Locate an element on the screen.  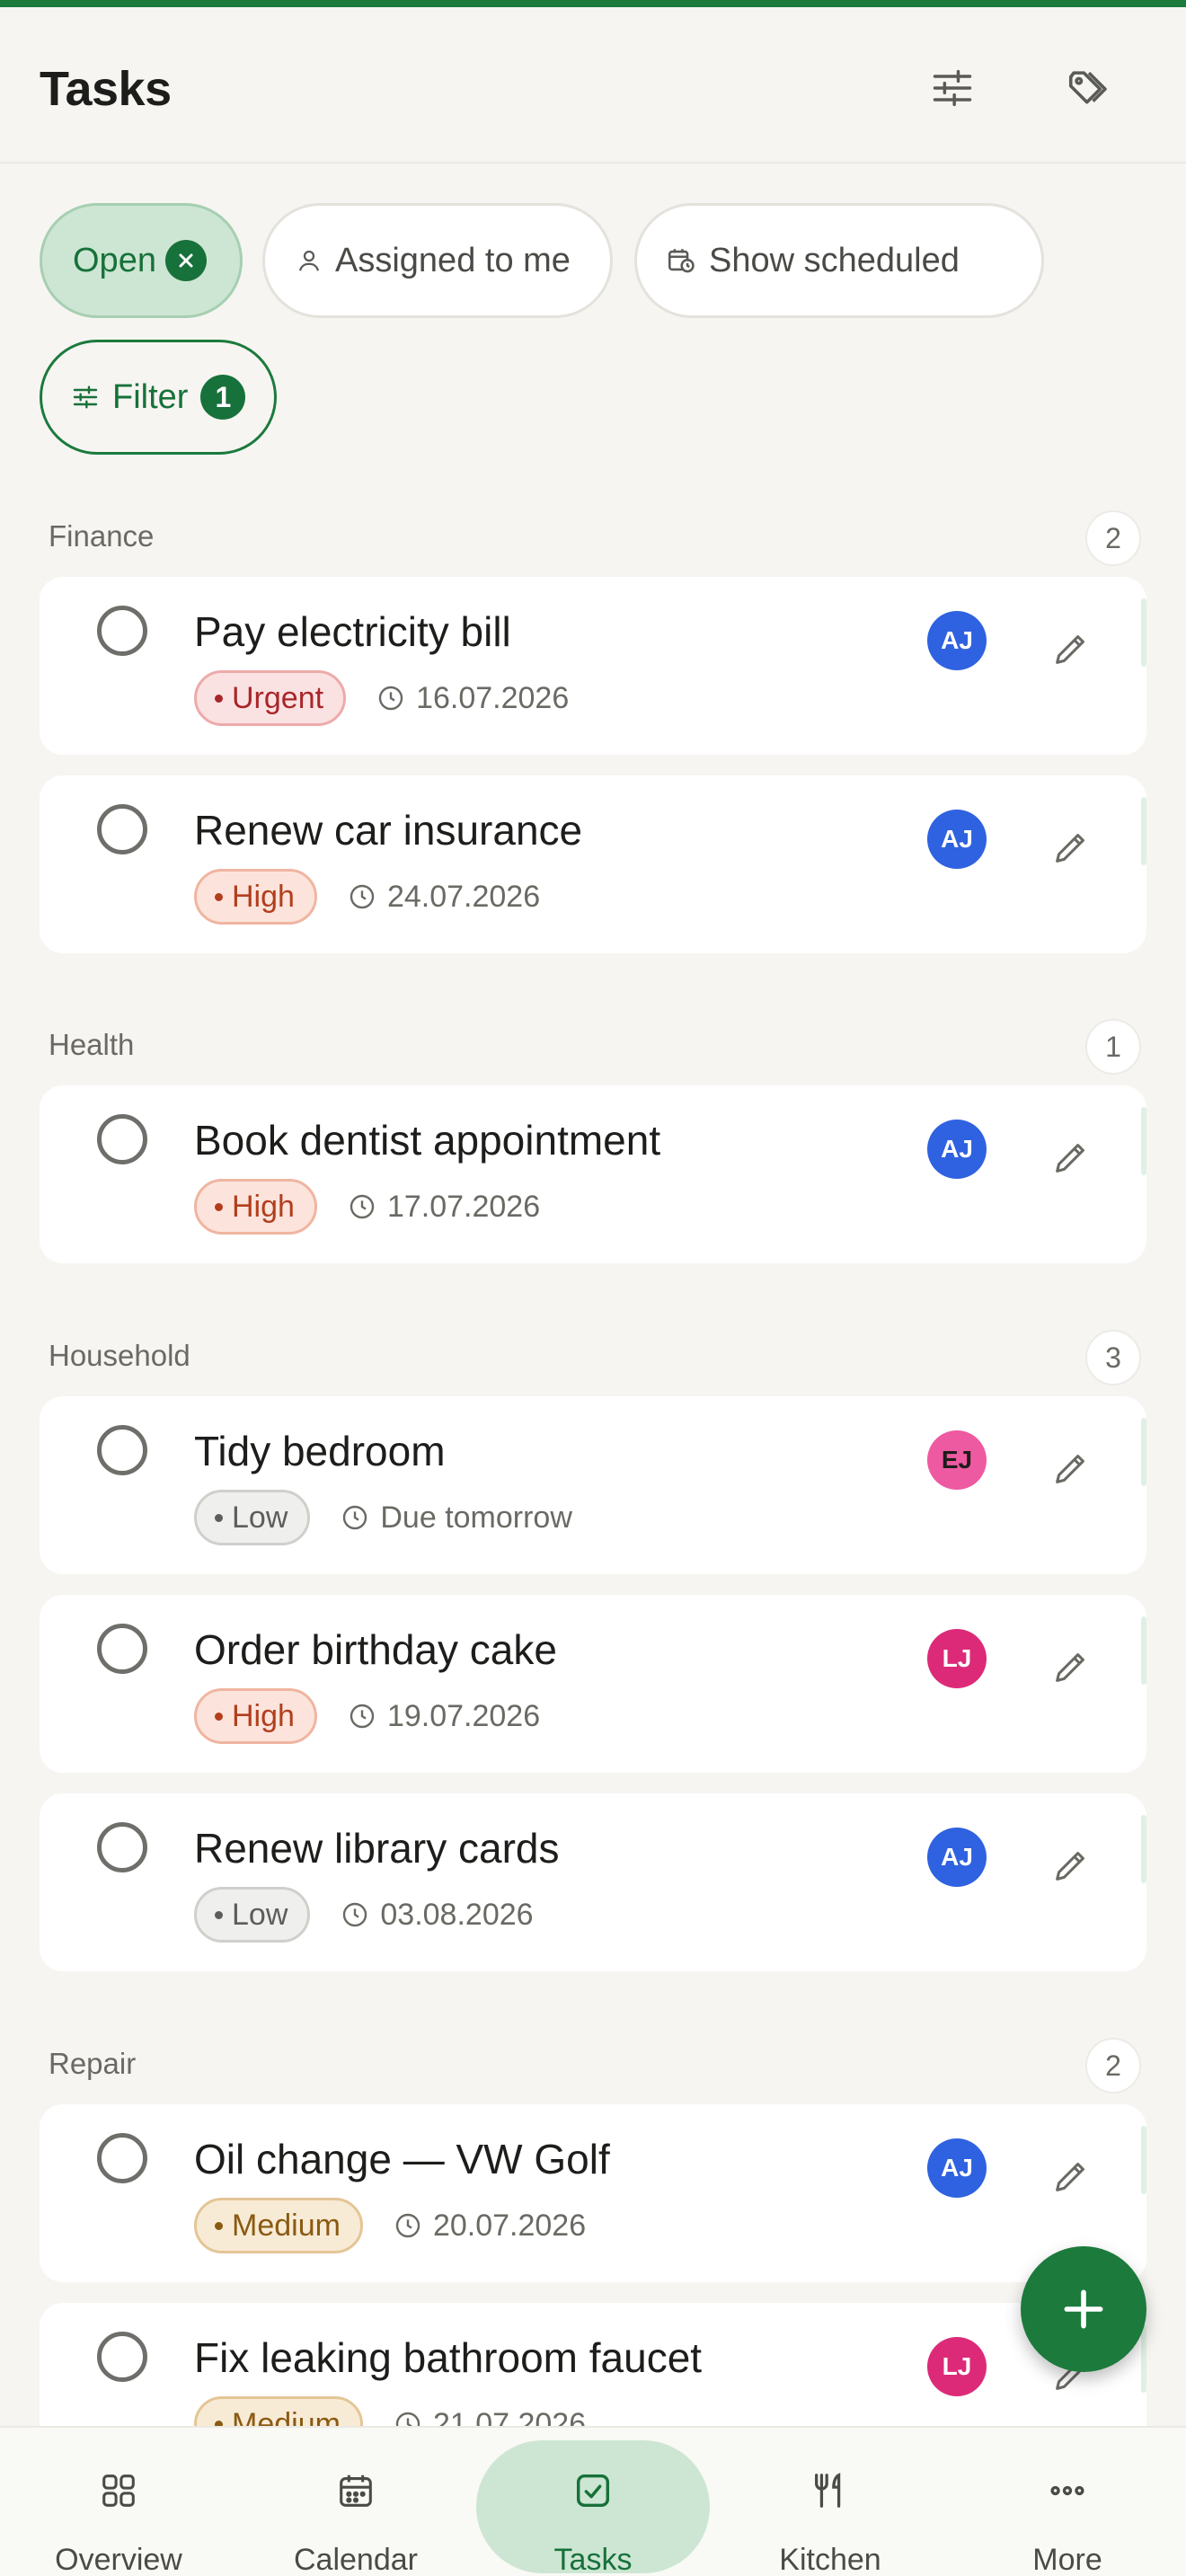
top-accent-bar is located at coordinates (593, 3).